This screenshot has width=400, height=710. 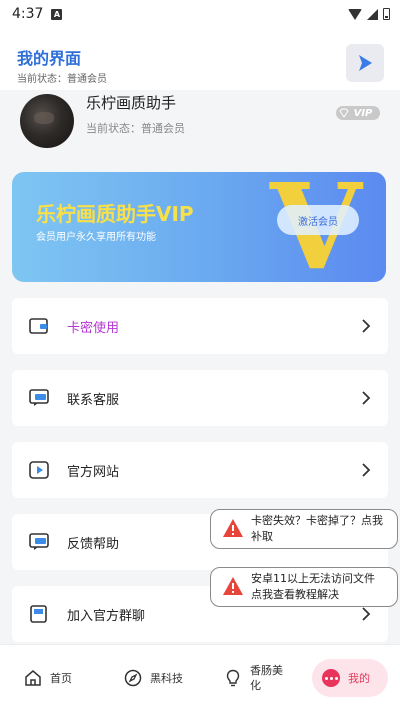 What do you see at coordinates (62, 79) in the screenshot?
I see `header-subtitle: 当前状态：普通会员` at bounding box center [62, 79].